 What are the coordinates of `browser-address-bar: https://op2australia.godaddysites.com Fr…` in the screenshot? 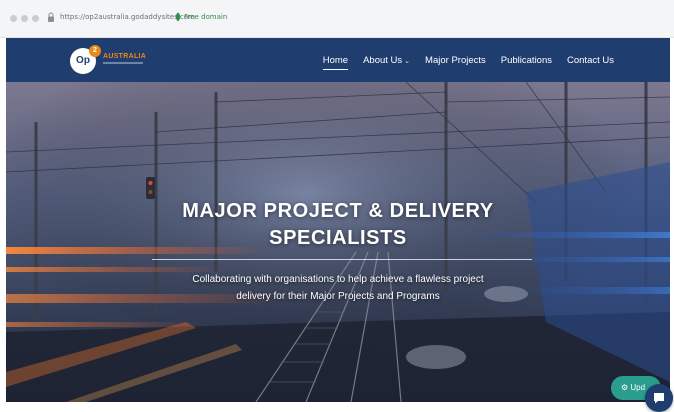 It's located at (337, 19).